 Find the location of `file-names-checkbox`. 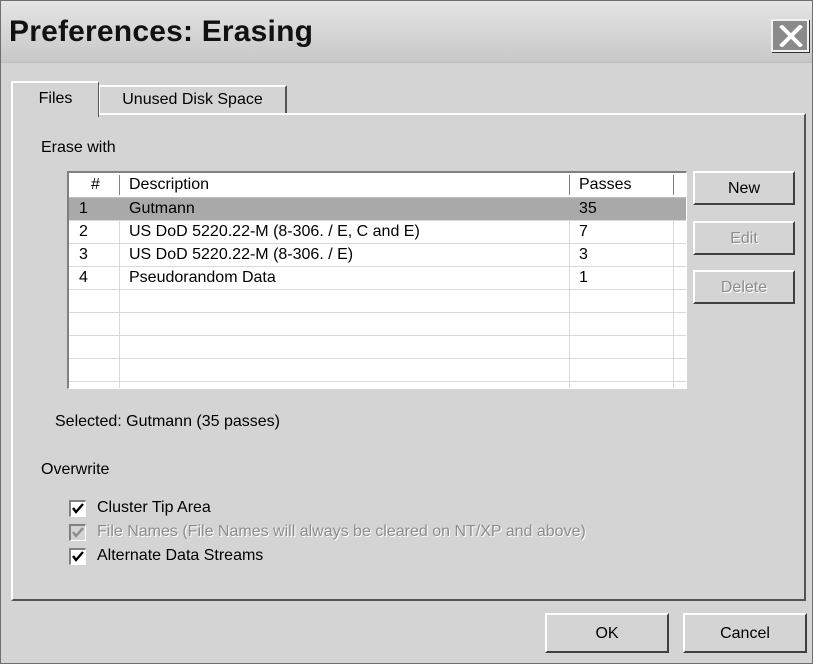

file-names-checkbox is located at coordinates (77, 532).